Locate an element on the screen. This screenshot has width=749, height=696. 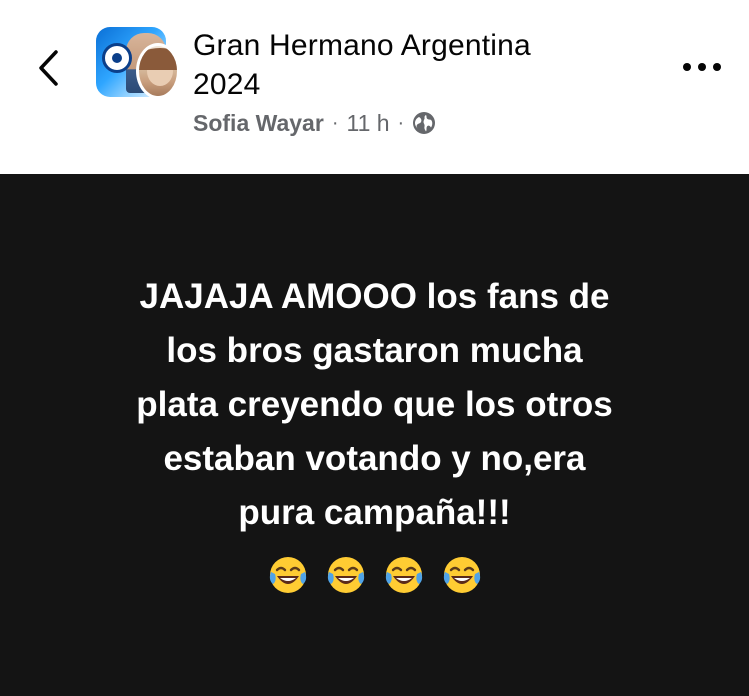
more-options-button is located at coordinates (702, 67).